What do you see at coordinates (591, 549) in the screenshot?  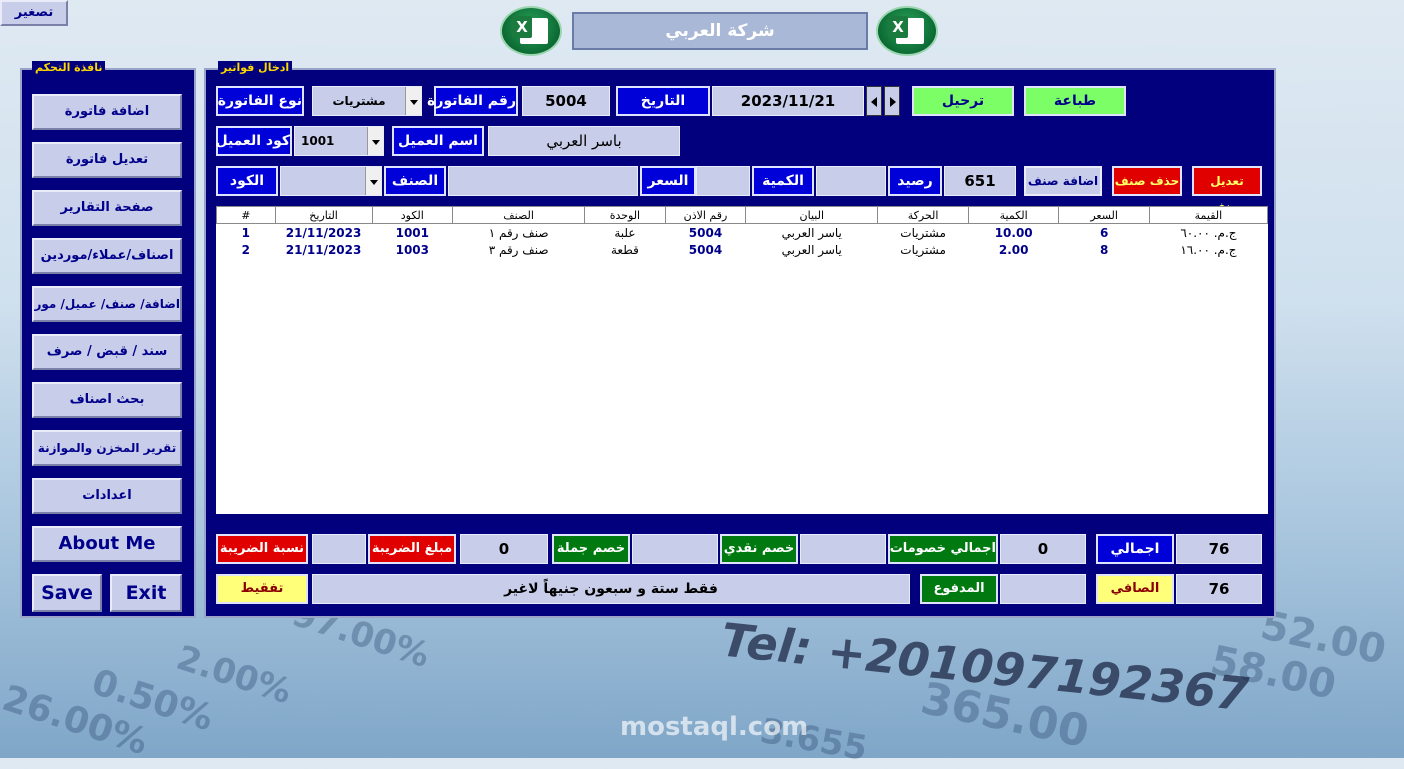 I see `wholesale-discount-label: خصم جملة` at bounding box center [591, 549].